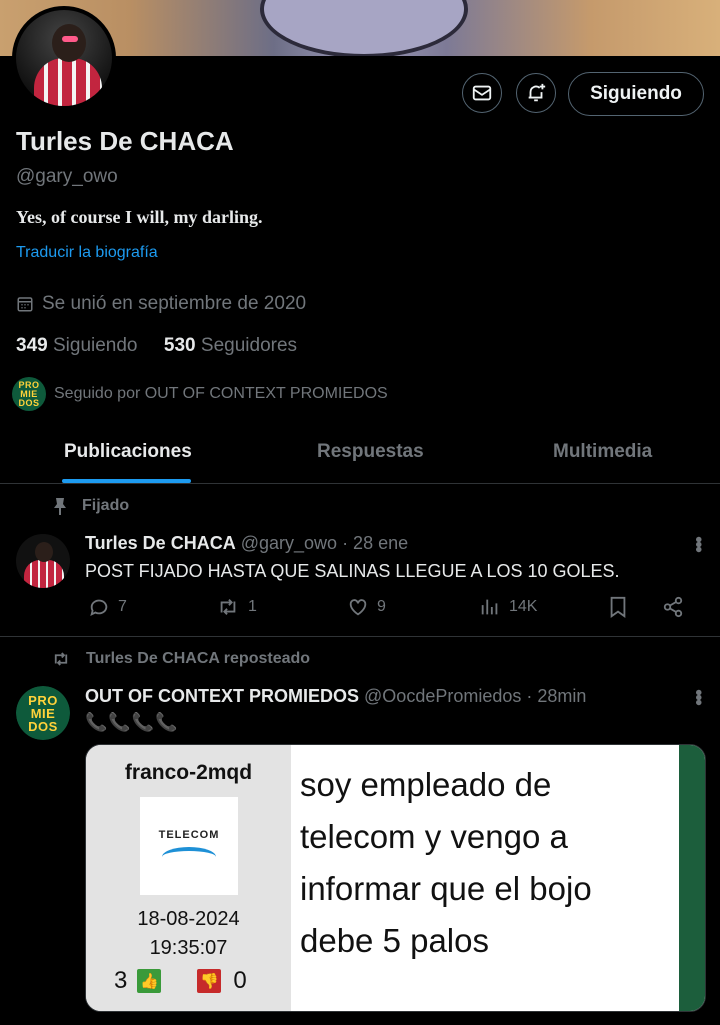 This screenshot has height=1025, width=720. What do you see at coordinates (289, 543) in the screenshot?
I see `tweet-handle: @gary_owo` at bounding box center [289, 543].